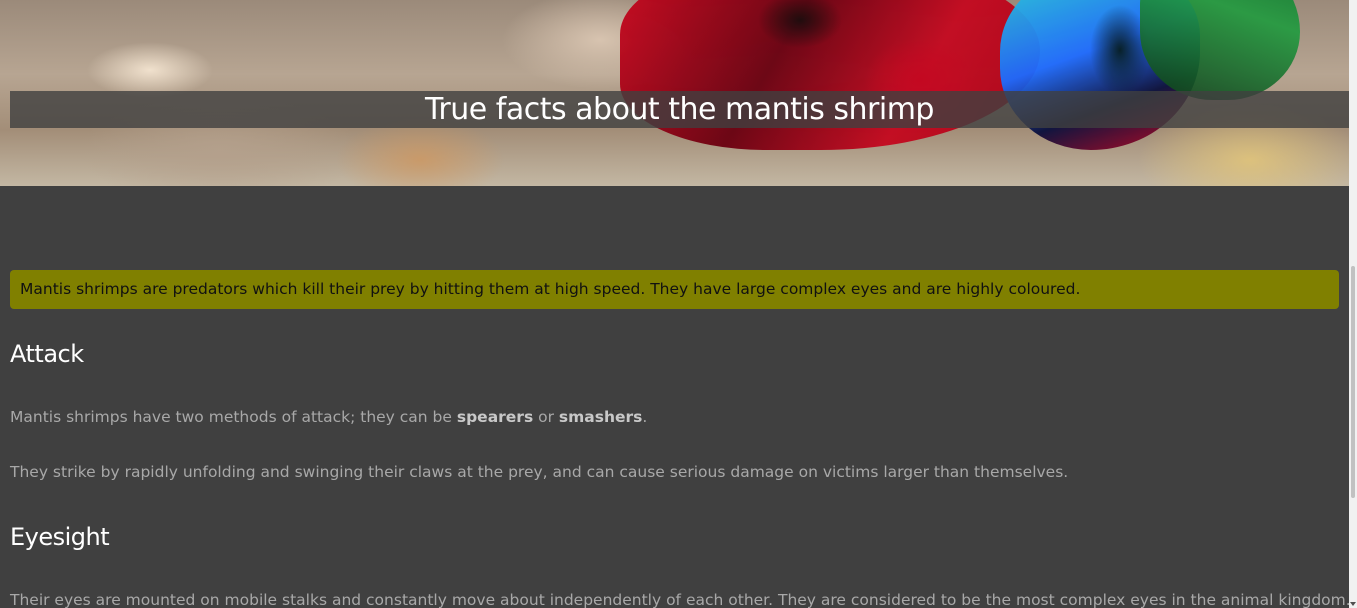  I want to click on text-segment: ., so click(645, 417).